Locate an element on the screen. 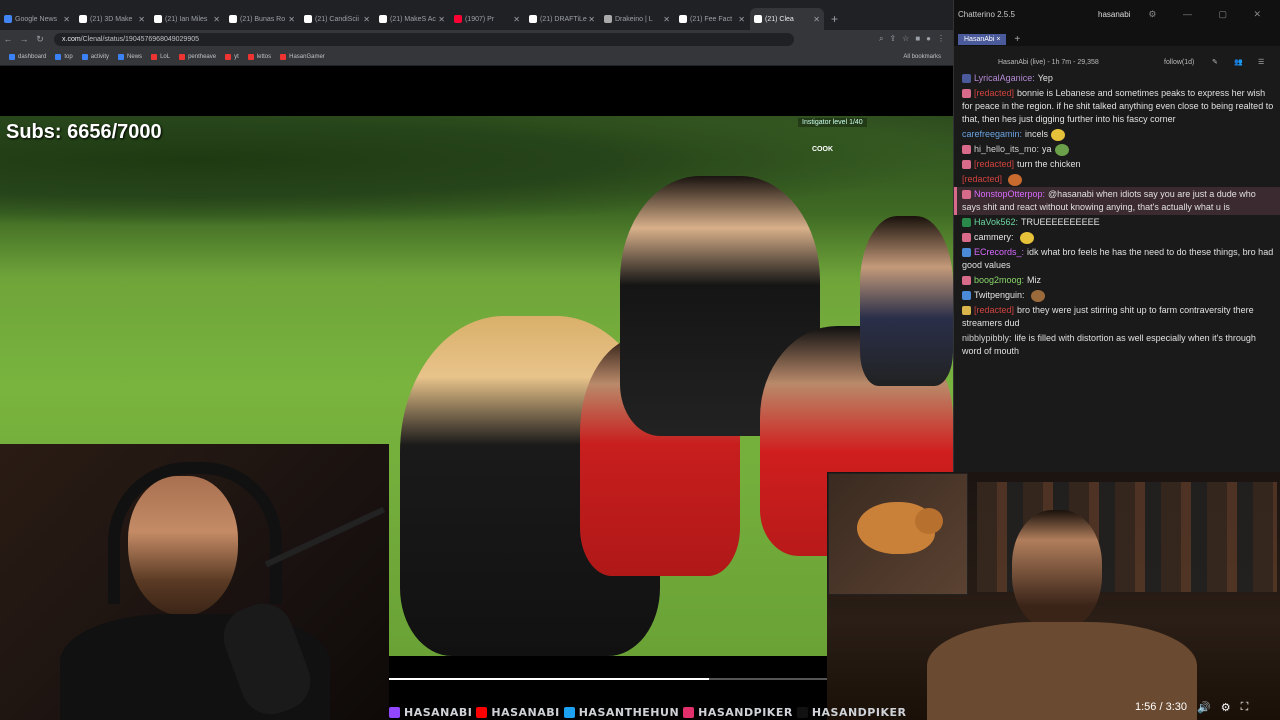 The image size is (1280, 720). chatterino-window-controls: ⚙ — ▢ ✕ is located at coordinates (1210, 14).